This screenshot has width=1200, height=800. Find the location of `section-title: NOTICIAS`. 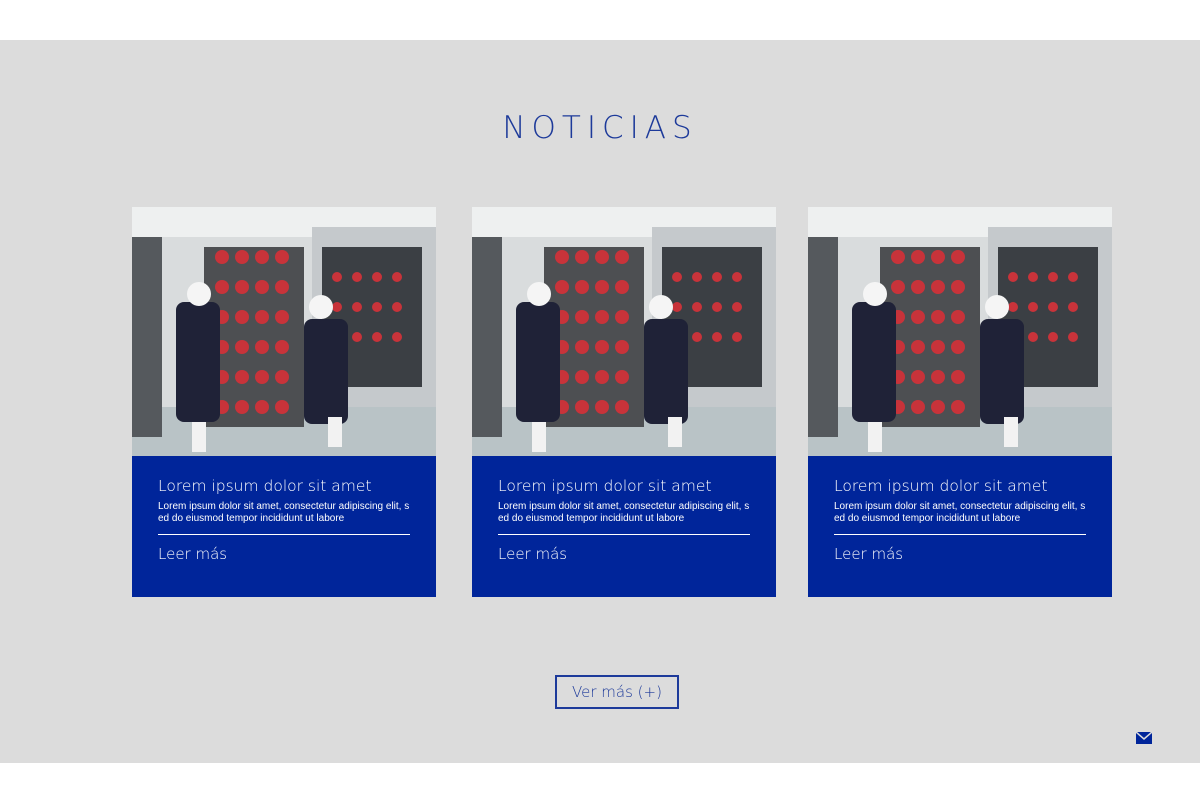

section-title: NOTICIAS is located at coordinates (600, 128).